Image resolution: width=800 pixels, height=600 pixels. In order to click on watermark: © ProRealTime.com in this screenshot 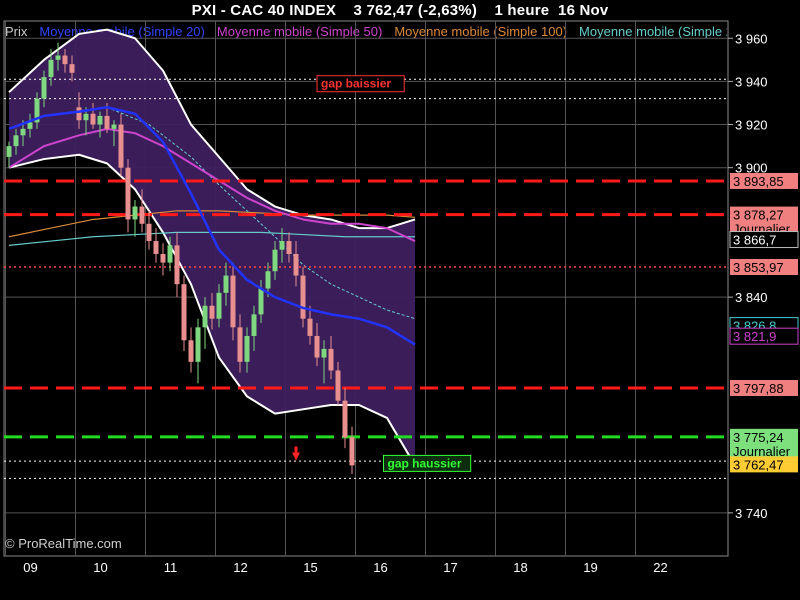, I will do `click(63, 543)`.